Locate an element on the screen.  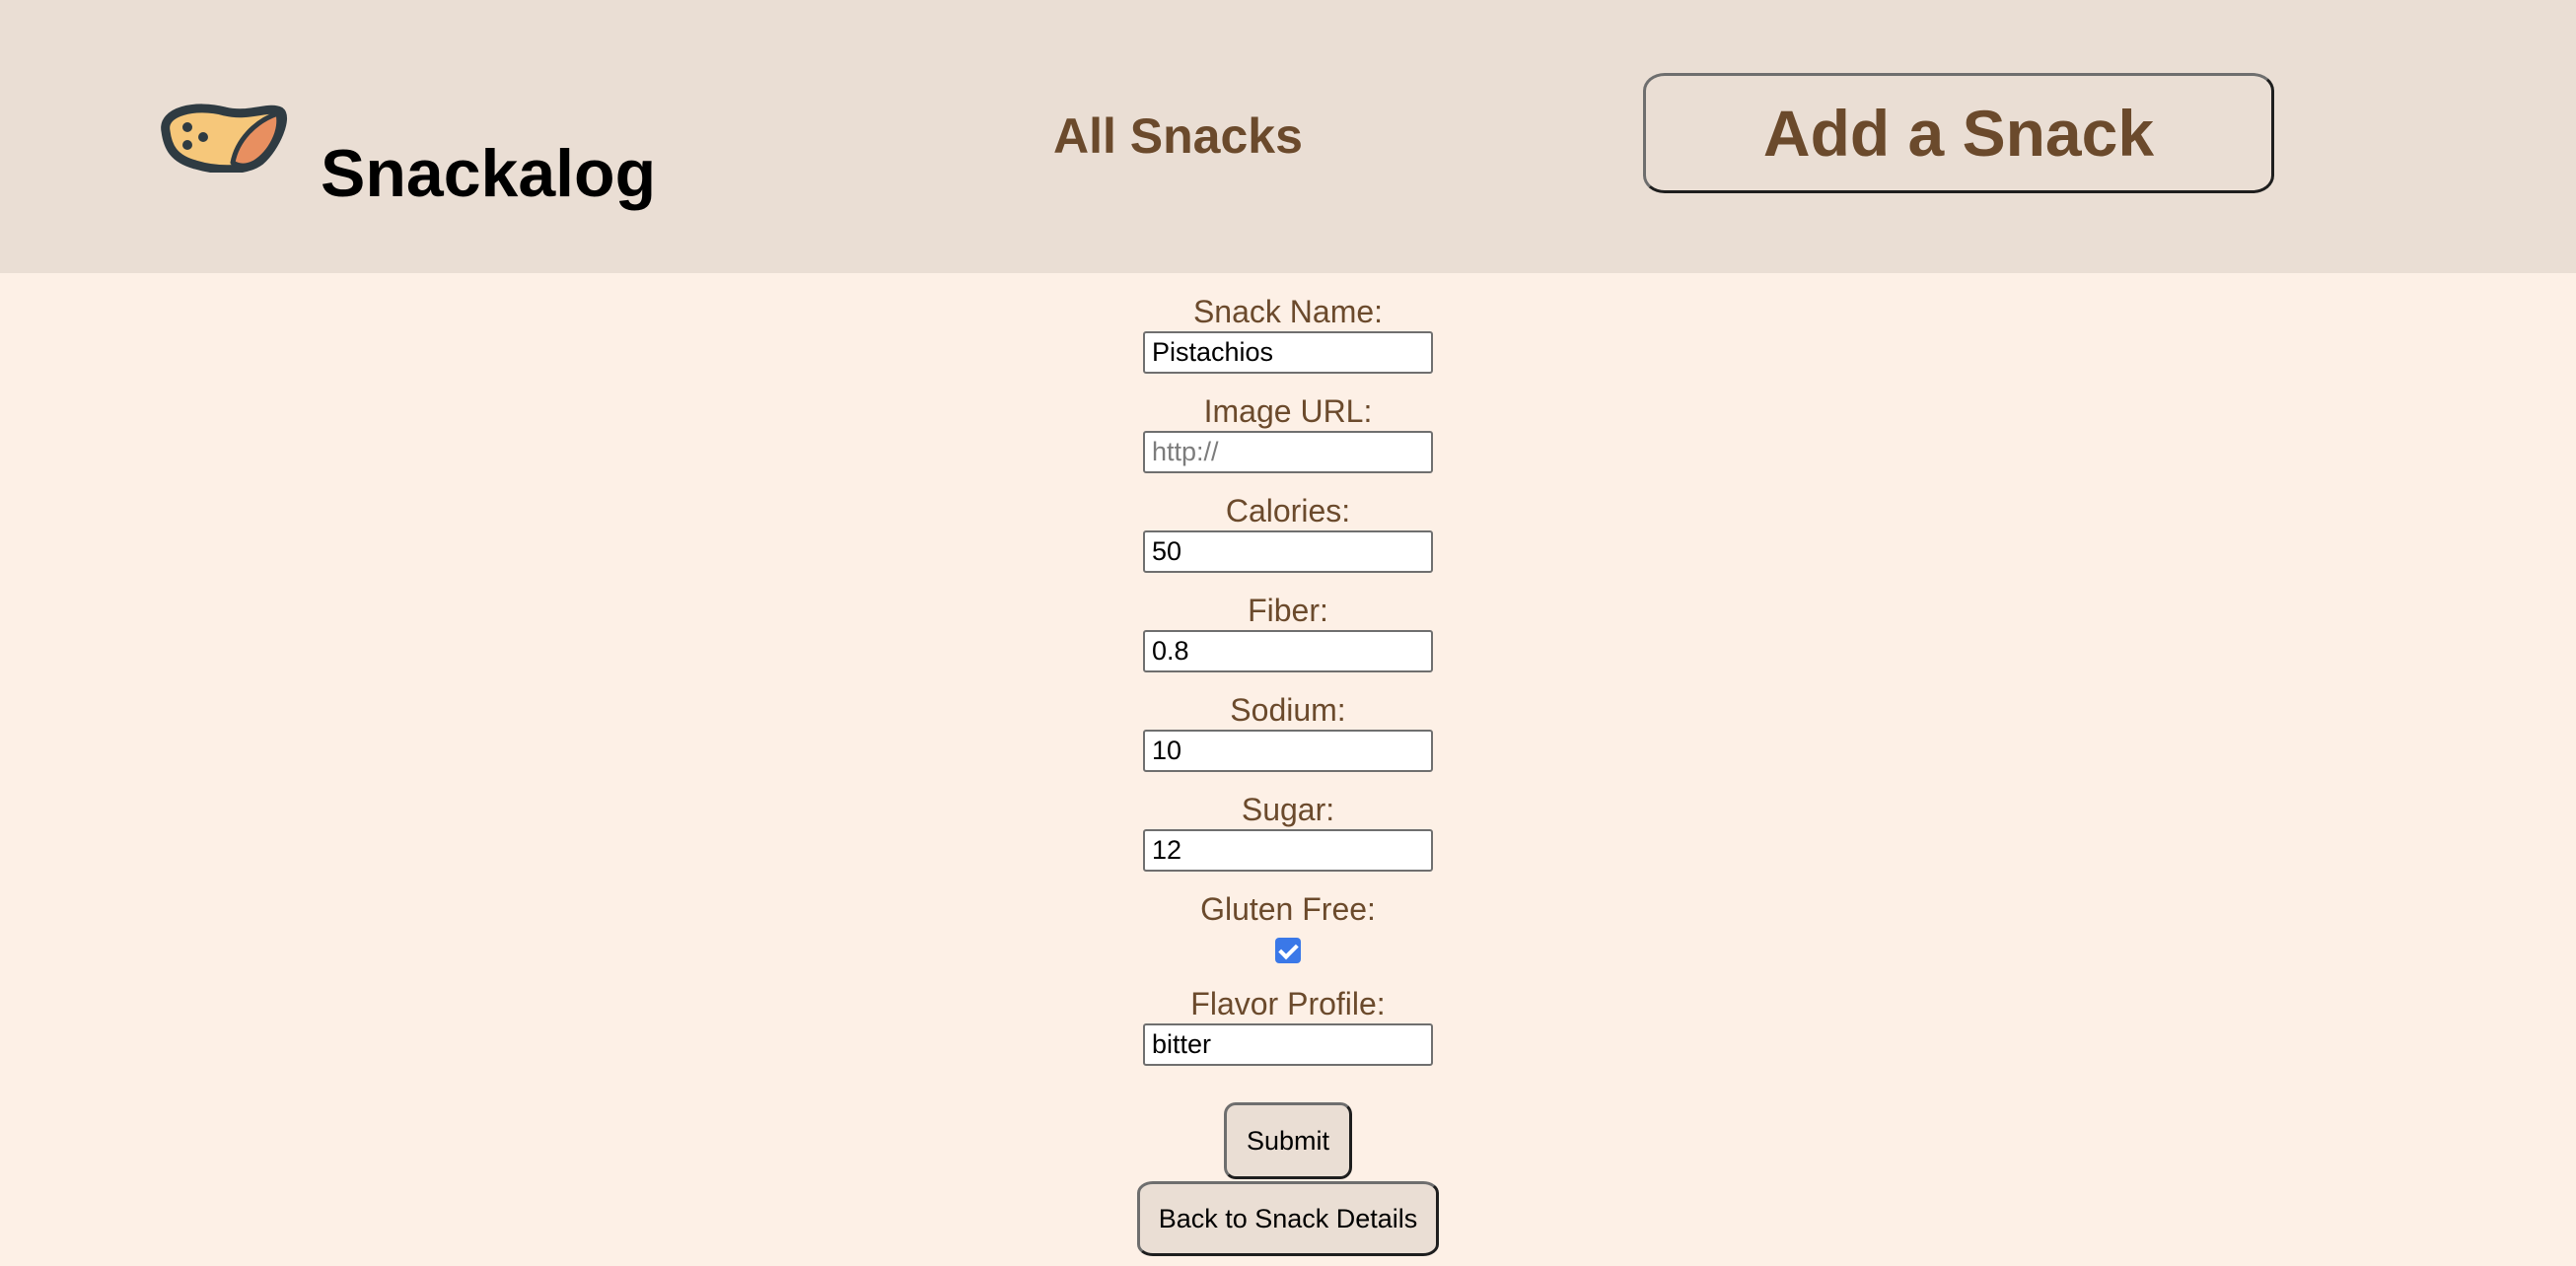
sugar-field: Sugar: is located at coordinates (1288, 831).